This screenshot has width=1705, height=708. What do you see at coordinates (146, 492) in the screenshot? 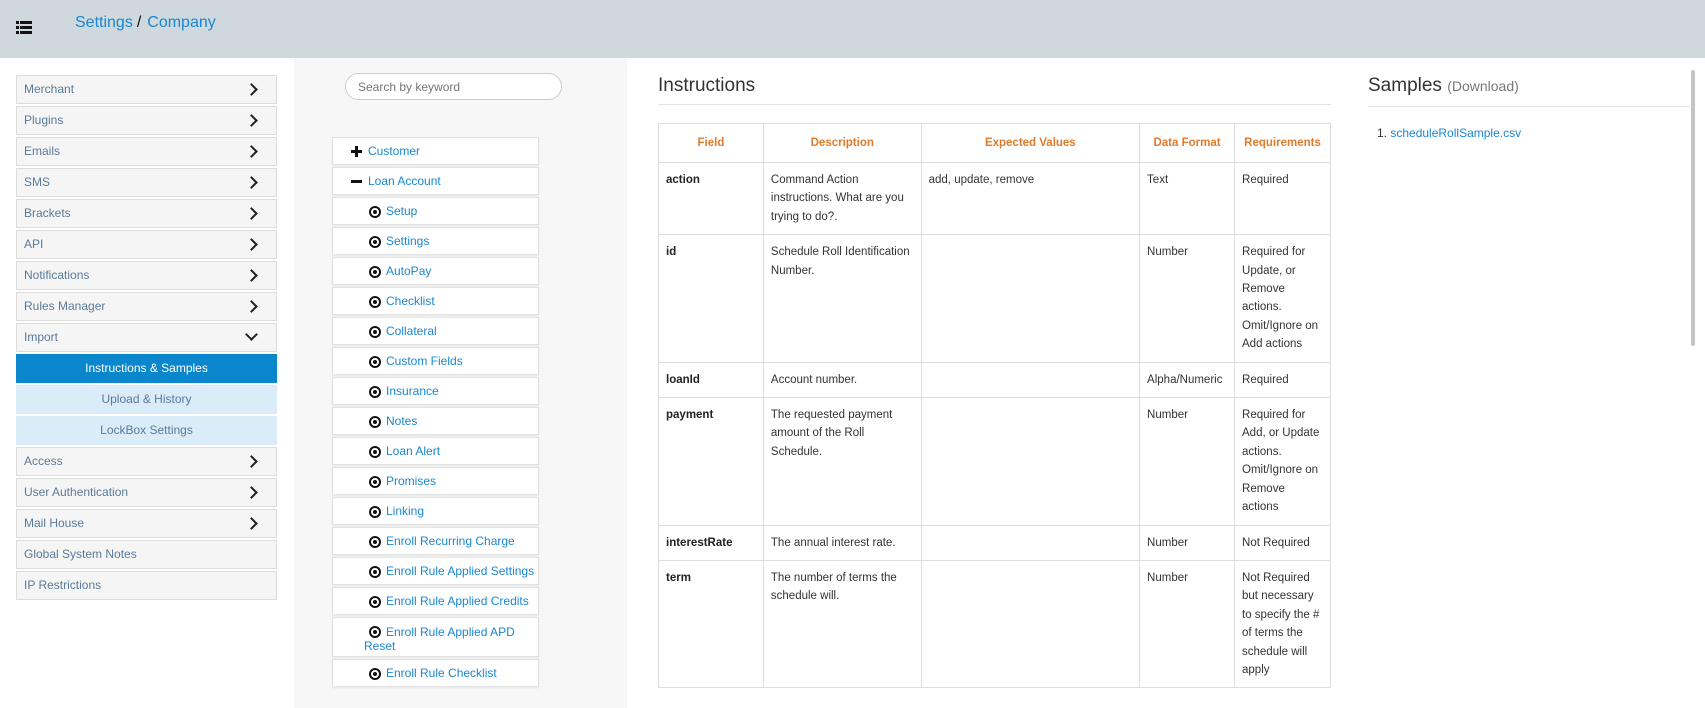
I see `sidebar-item-user-authentication: User Authentication` at bounding box center [146, 492].